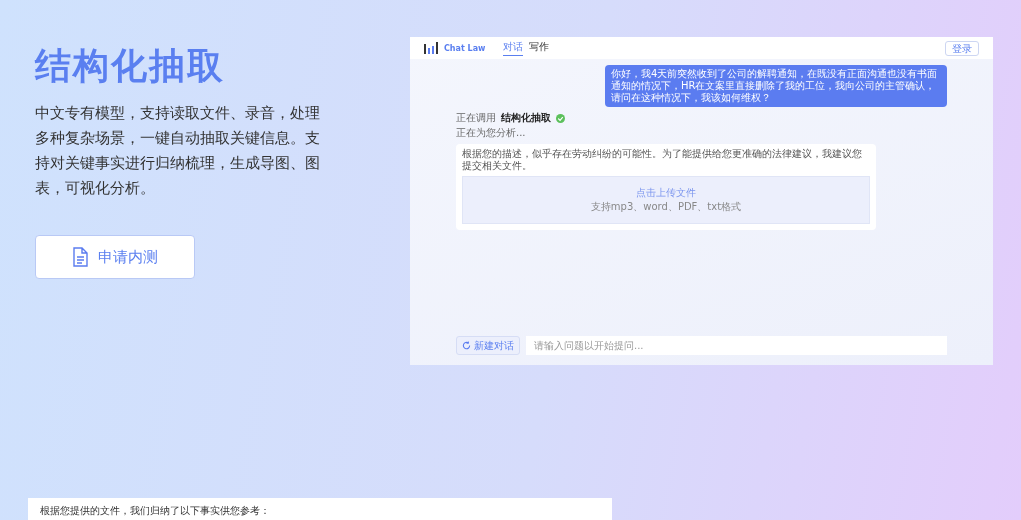 This screenshot has height=520, width=1021. What do you see at coordinates (115, 257) in the screenshot?
I see `apply-beta-button: 申请内测` at bounding box center [115, 257].